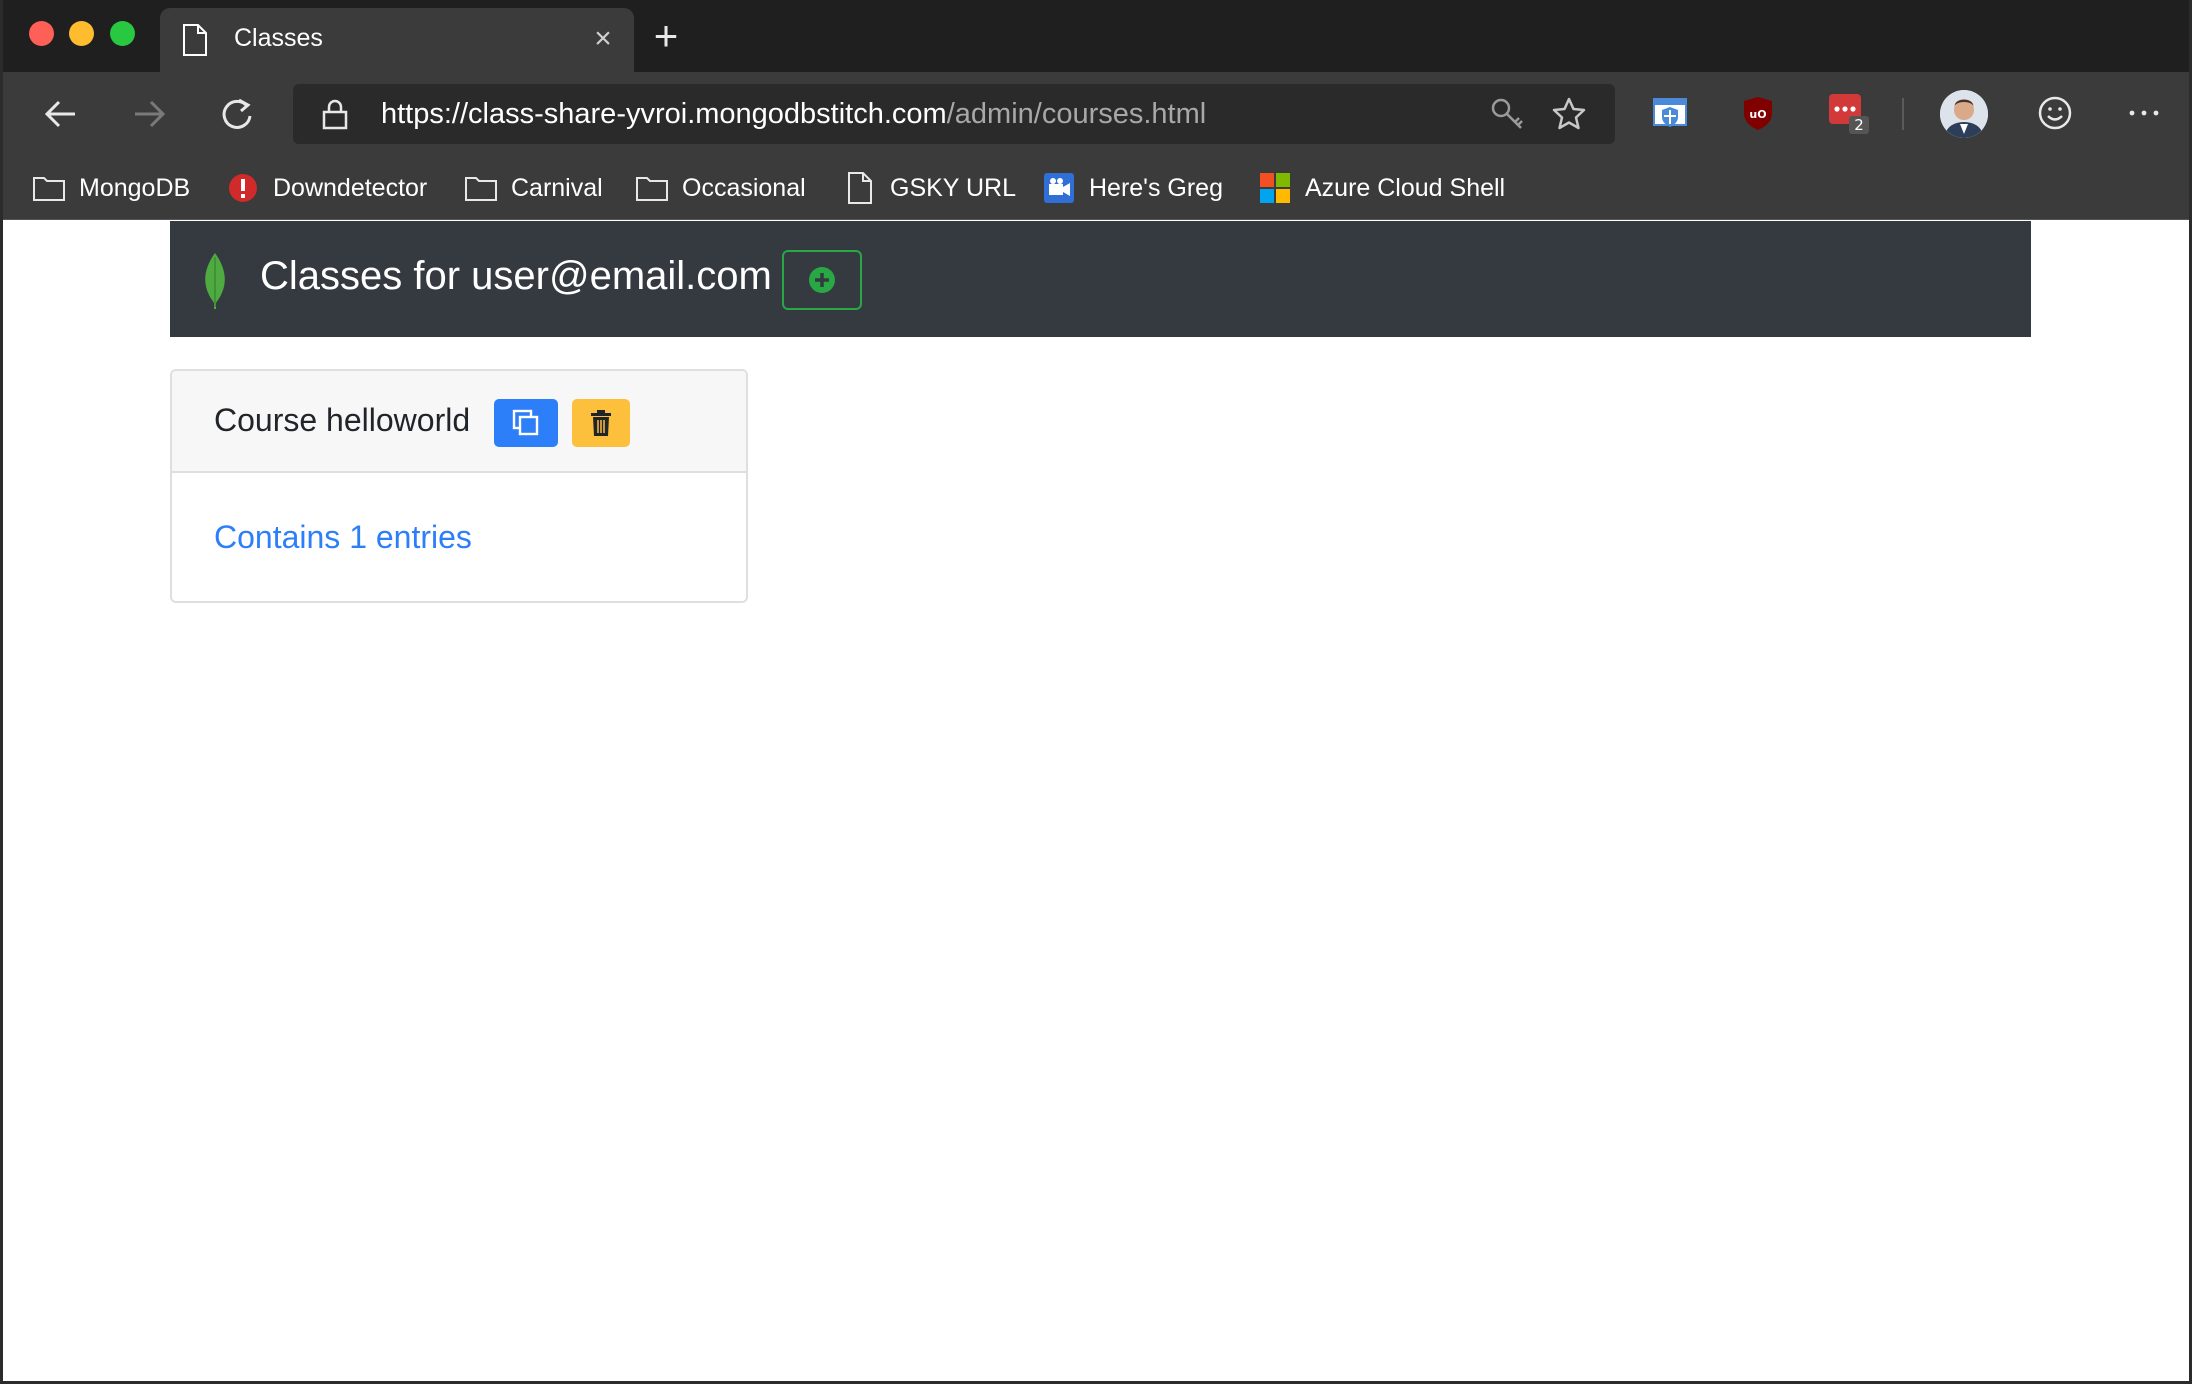 The width and height of the screenshot is (2192, 1384). What do you see at coordinates (350, 187) in the screenshot?
I see `bookmark-label: Downdetector` at bounding box center [350, 187].